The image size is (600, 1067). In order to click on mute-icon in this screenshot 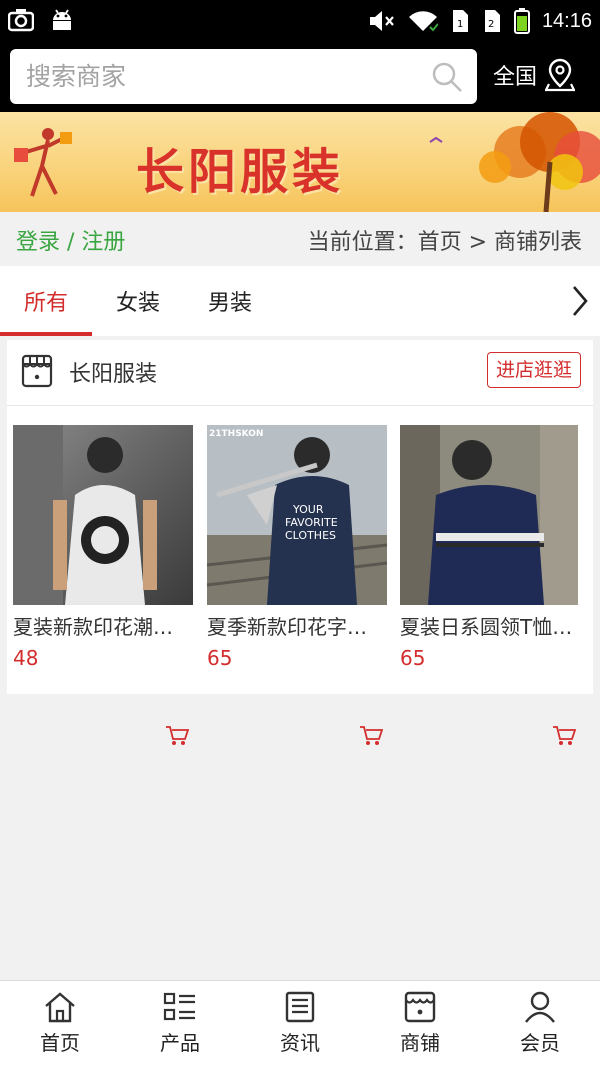, I will do `click(381, 21)`.